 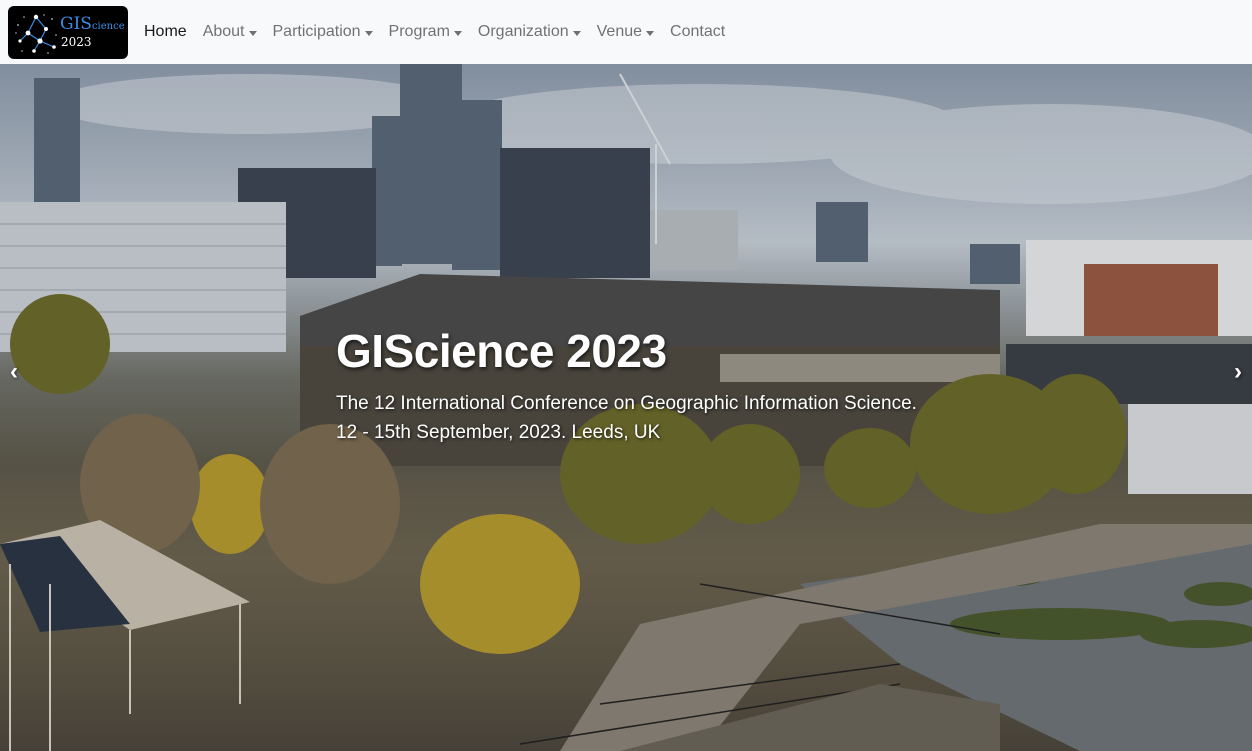 I want to click on nav-contact-label: Contact, so click(x=698, y=31).